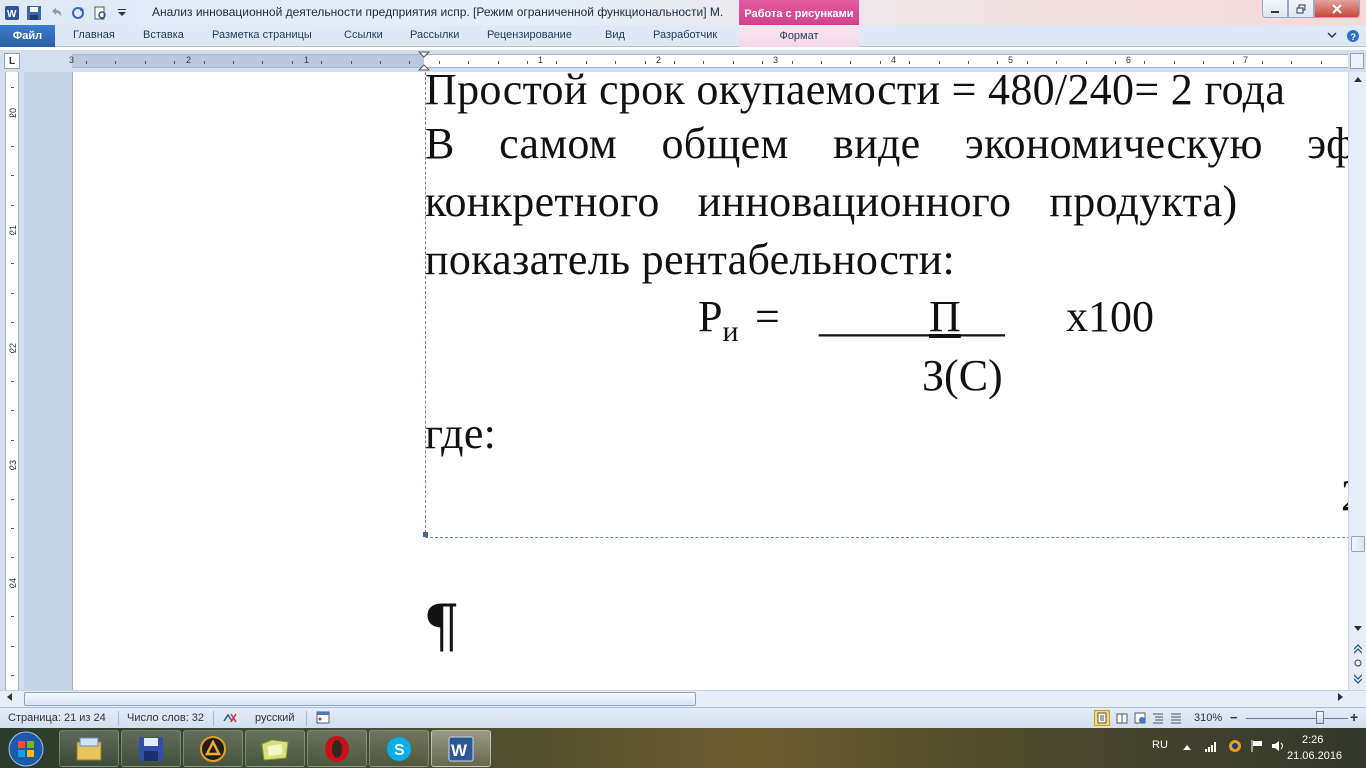 The height and width of the screenshot is (768, 1366). I want to click on tab-format: Формат, so click(799, 36).